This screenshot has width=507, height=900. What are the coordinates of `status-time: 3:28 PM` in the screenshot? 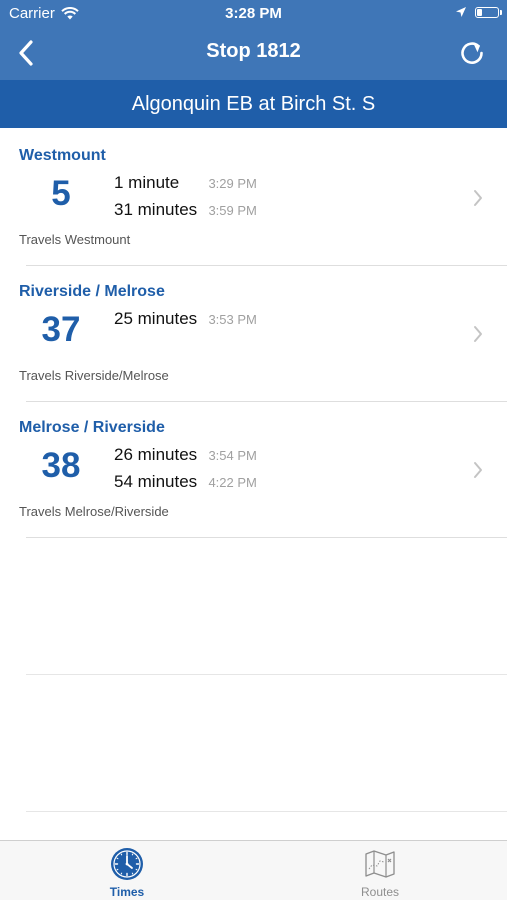 It's located at (253, 13).